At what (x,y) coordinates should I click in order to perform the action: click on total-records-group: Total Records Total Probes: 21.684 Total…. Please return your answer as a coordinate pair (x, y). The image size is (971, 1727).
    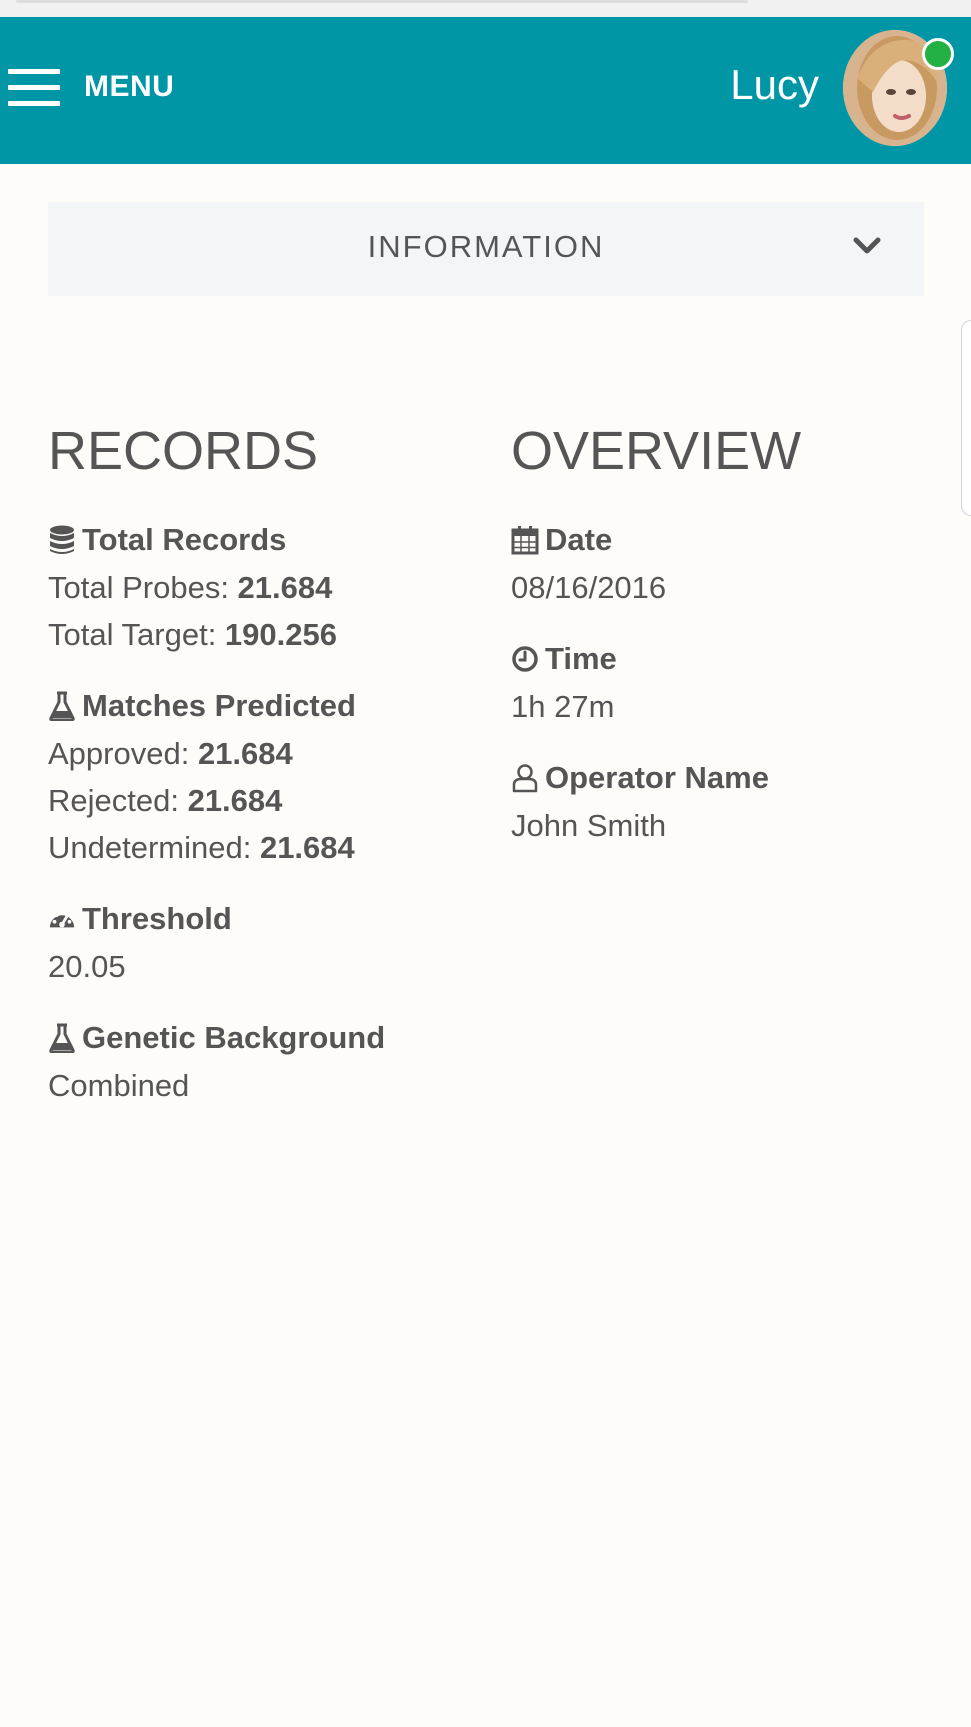
    Looking at the image, I should click on (268, 587).